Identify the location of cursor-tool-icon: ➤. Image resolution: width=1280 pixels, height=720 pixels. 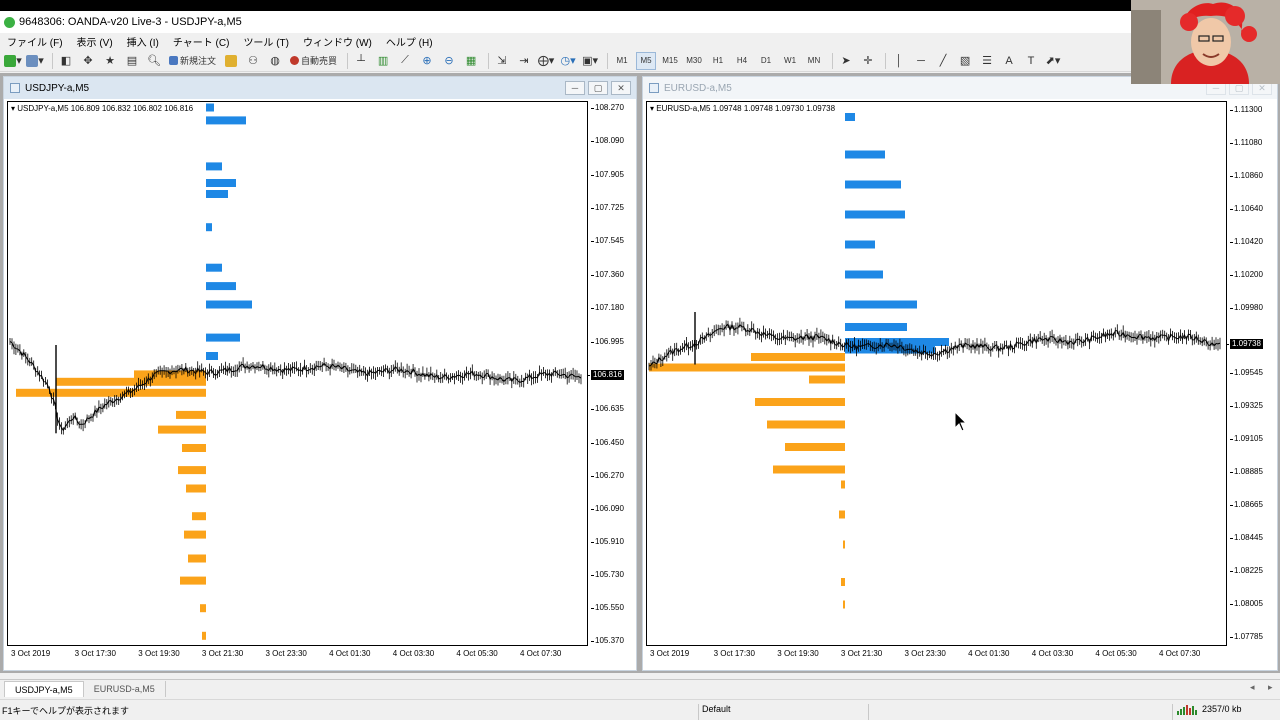
(846, 61).